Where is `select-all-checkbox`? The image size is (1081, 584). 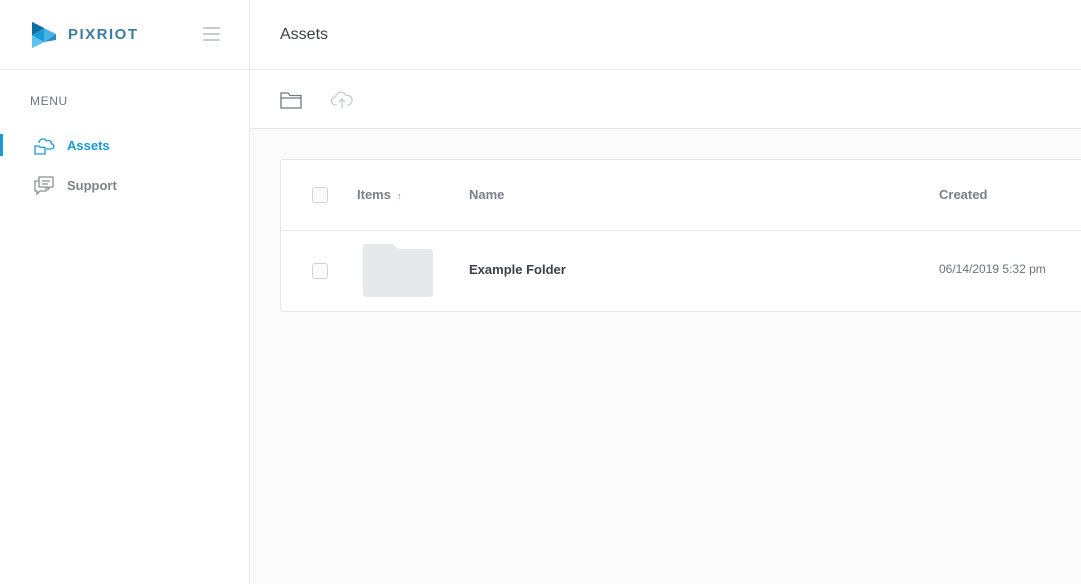 select-all-checkbox is located at coordinates (320, 195).